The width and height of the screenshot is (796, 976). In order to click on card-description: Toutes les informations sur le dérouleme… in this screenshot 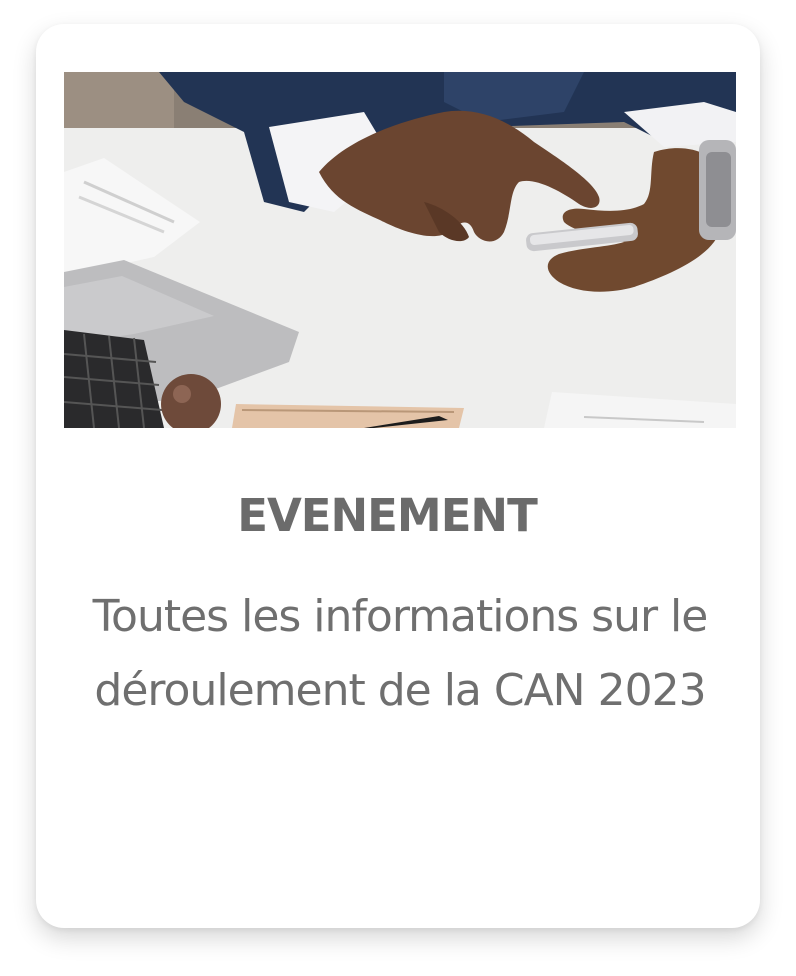, I will do `click(400, 653)`.